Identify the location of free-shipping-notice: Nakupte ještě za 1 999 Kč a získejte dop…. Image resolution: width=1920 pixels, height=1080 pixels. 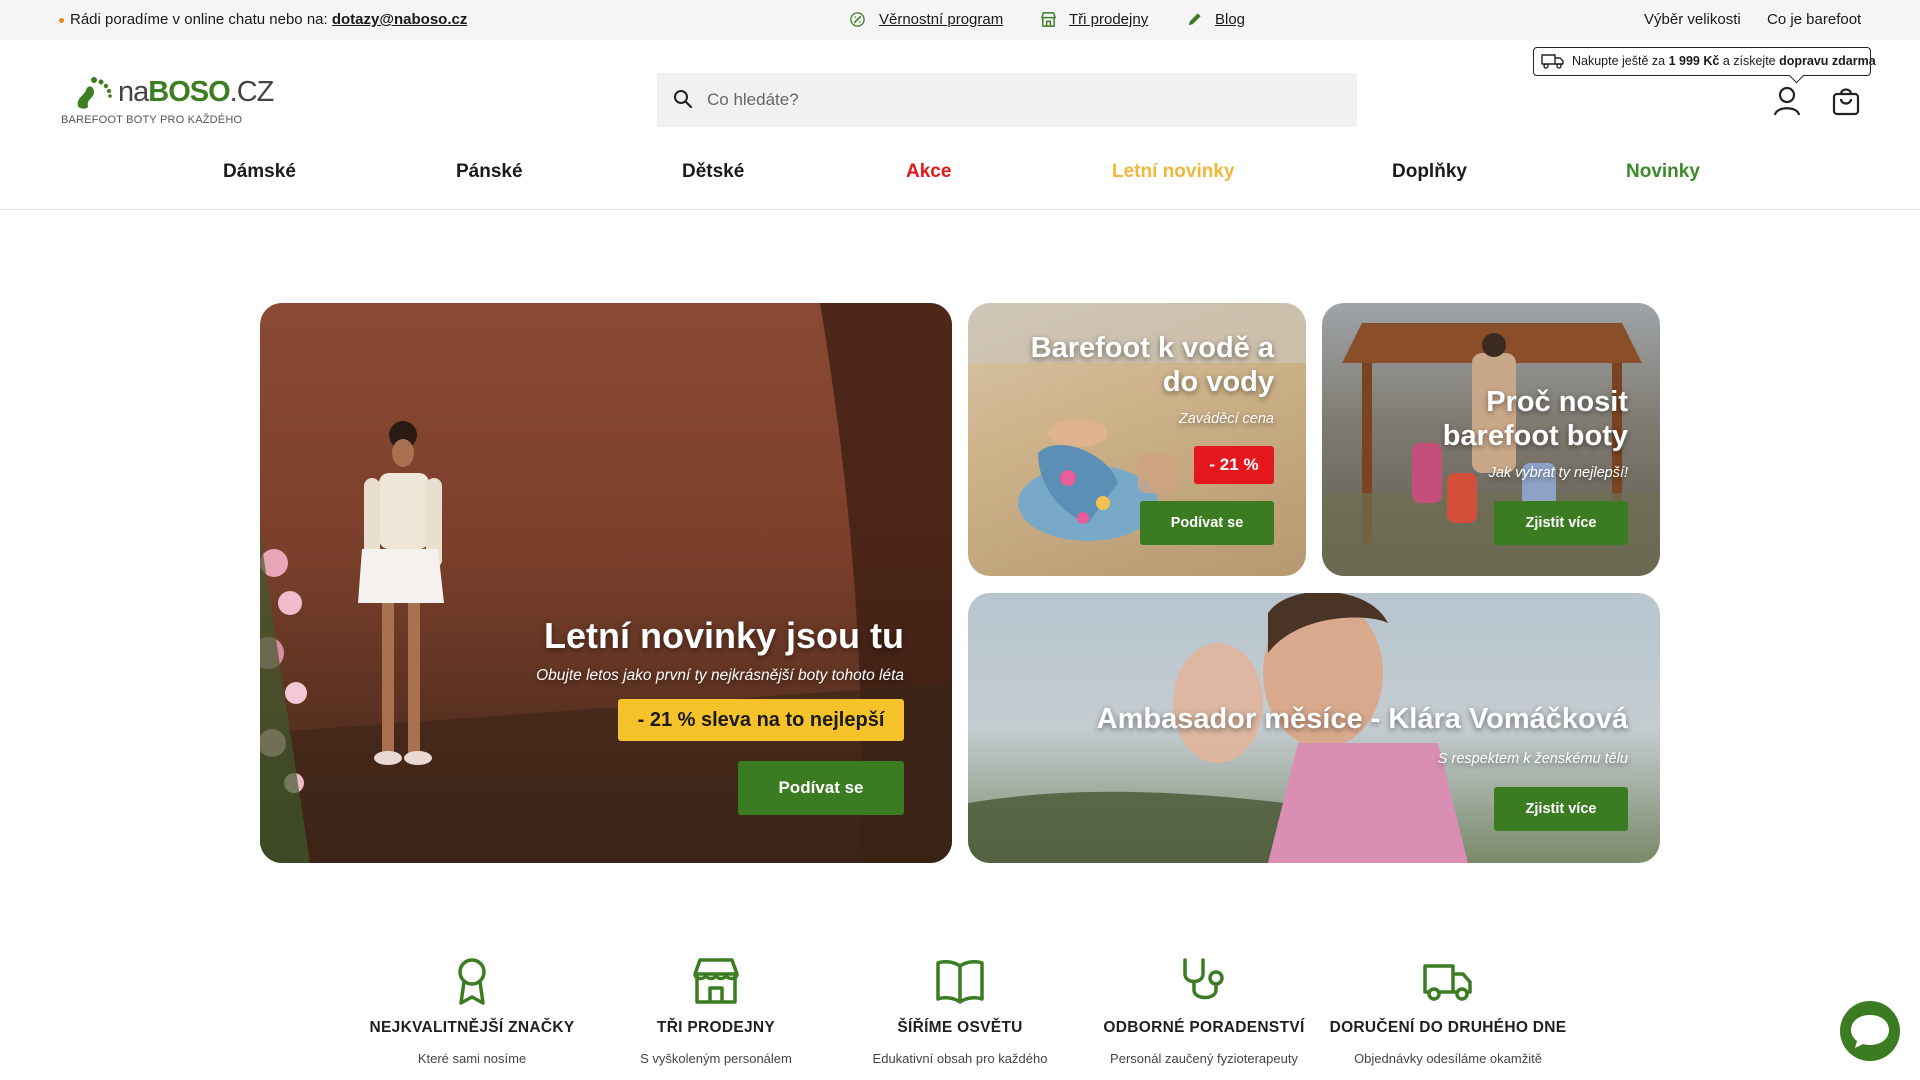
(1704, 61).